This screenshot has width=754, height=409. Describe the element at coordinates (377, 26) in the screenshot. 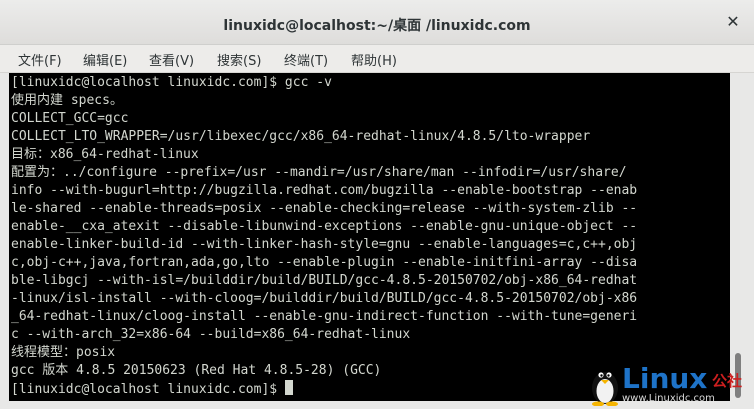

I see `window-title: linuxidc@localhost:~/桌面 /linuxidc.com` at that location.